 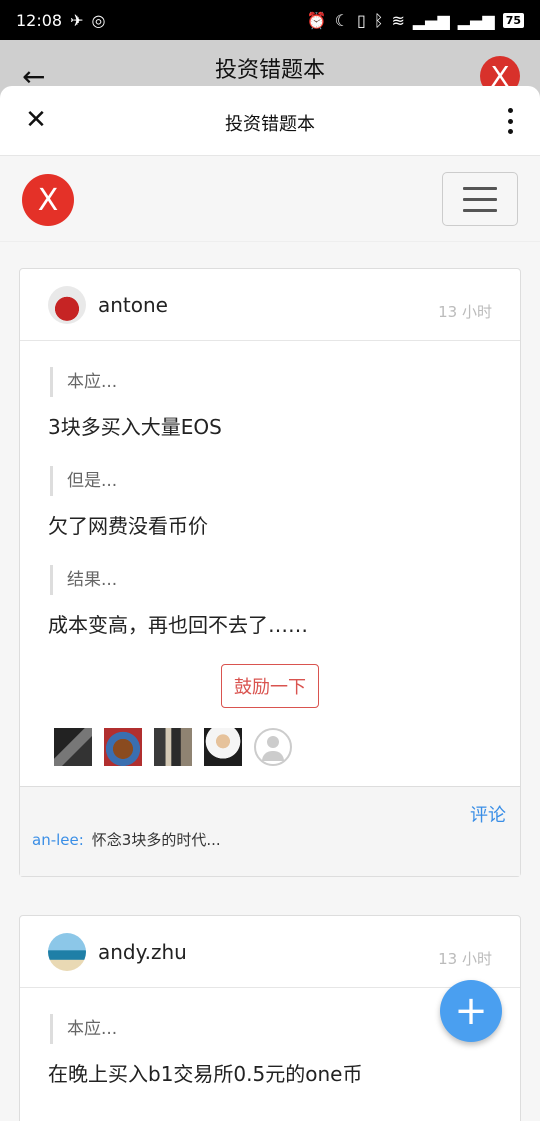 I want to click on username: antone, so click(x=133, y=305).